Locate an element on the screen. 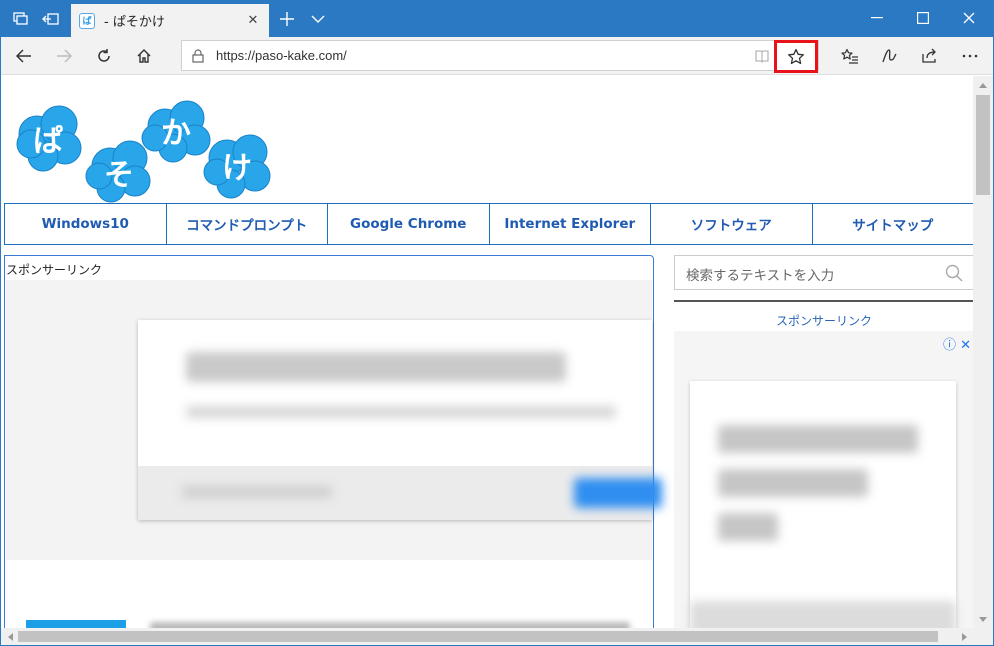 The height and width of the screenshot is (646, 994). navigation-bar: https://paso-kake.com/ is located at coordinates (497, 56).